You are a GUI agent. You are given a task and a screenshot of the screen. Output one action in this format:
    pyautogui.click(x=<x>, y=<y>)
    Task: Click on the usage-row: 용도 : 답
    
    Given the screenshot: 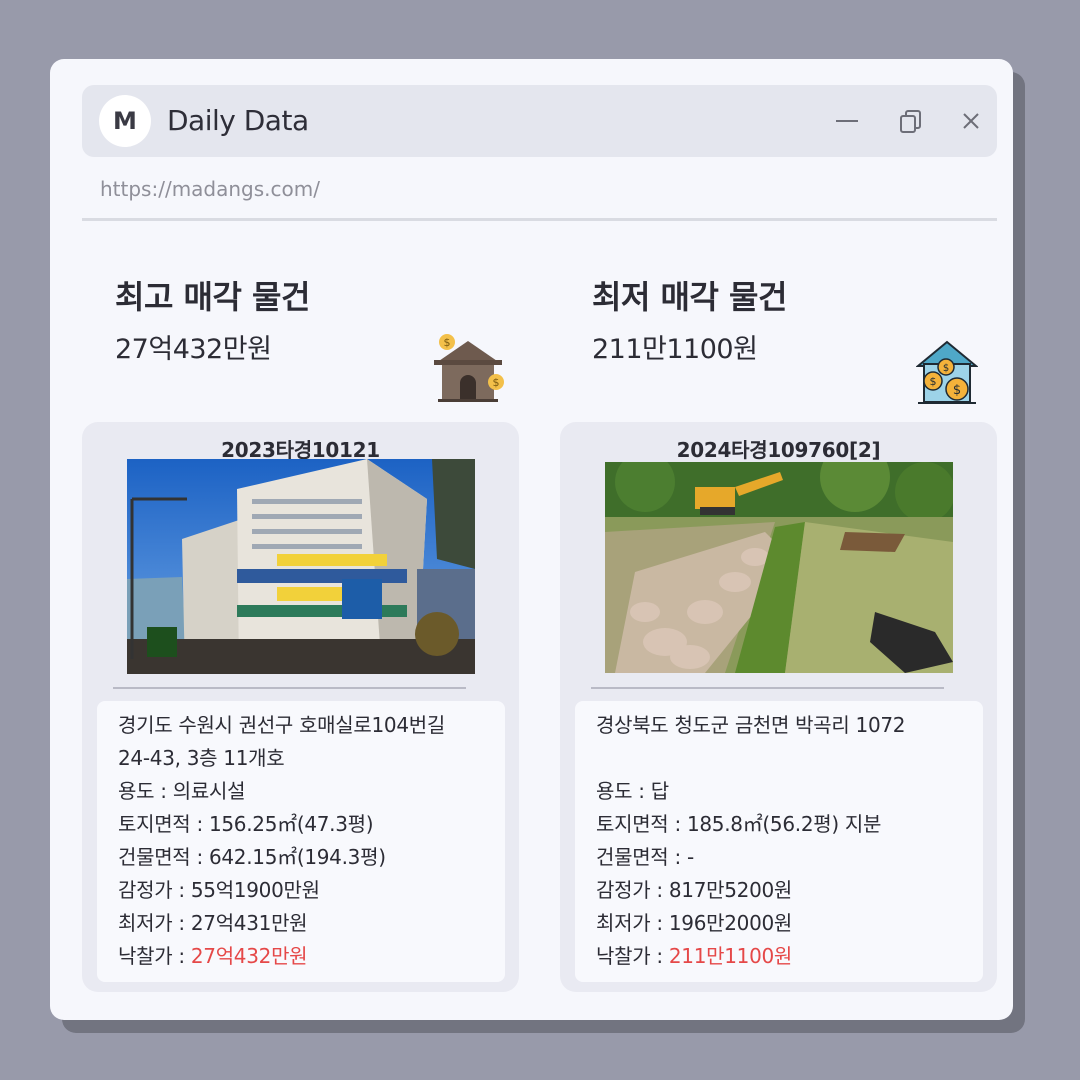 What is the action you would take?
    pyautogui.click(x=785, y=791)
    